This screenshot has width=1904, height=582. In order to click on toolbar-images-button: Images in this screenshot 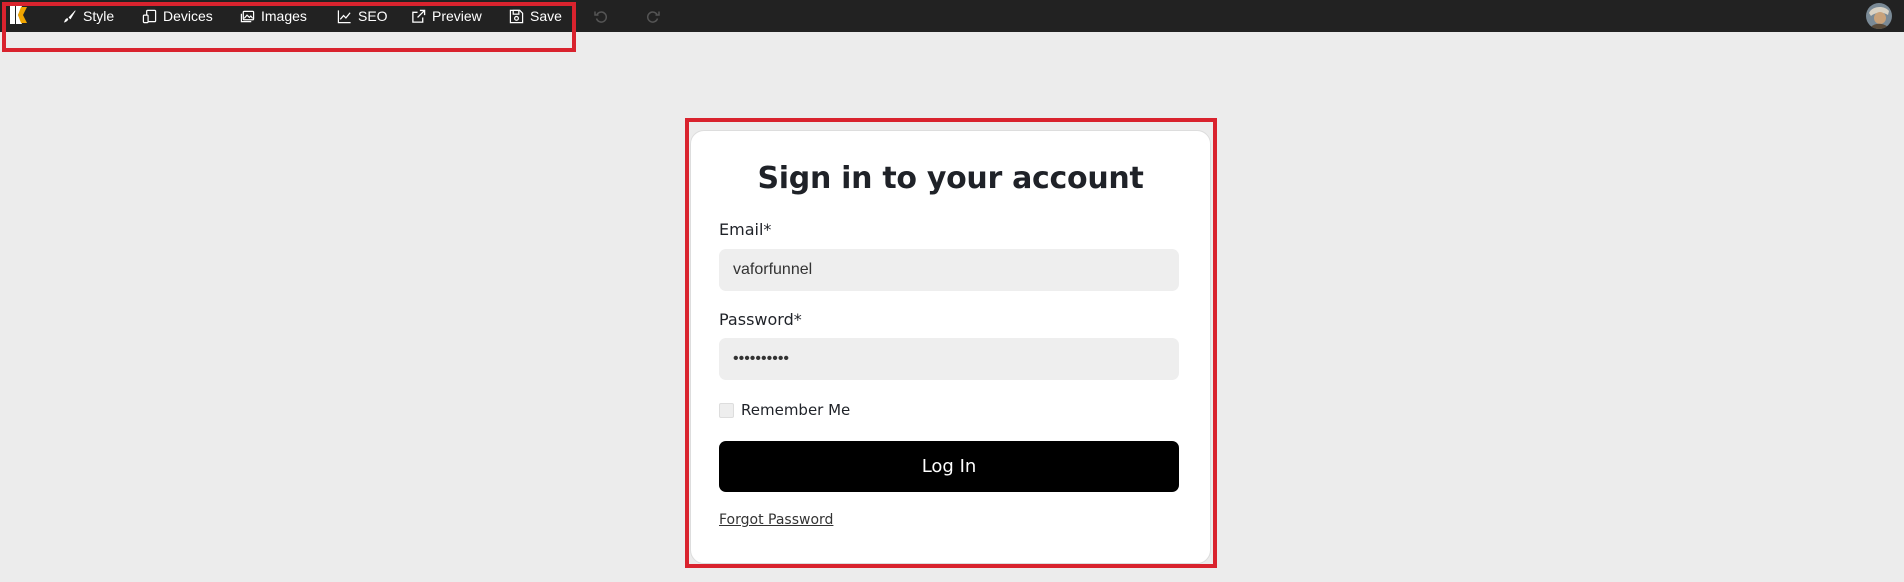, I will do `click(273, 16)`.